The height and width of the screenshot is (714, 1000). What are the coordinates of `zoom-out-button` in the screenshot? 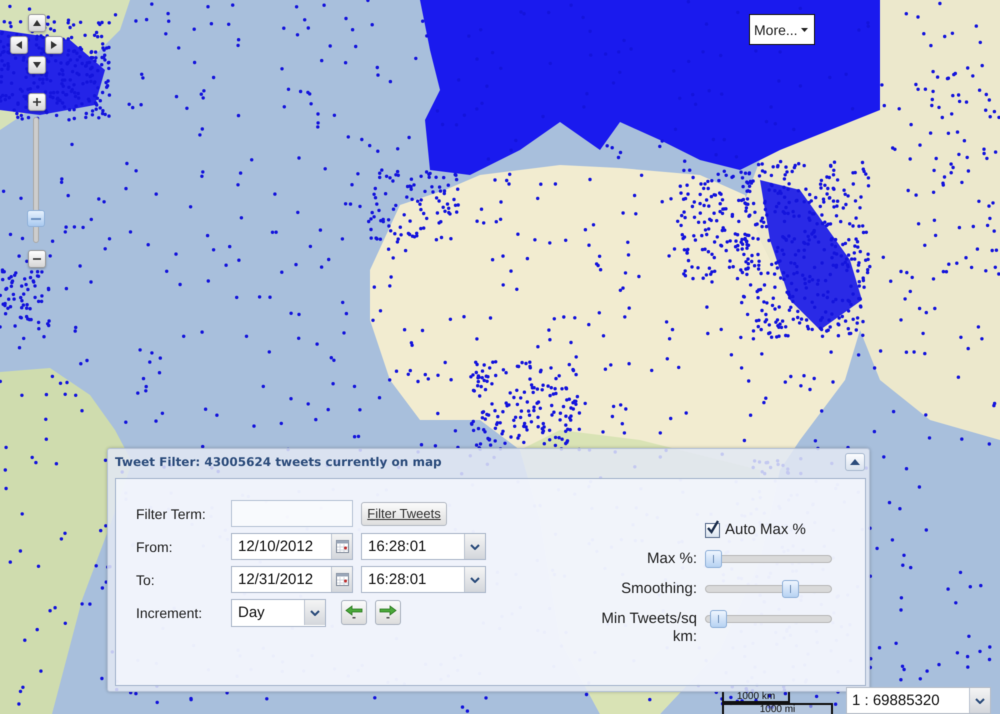 It's located at (37, 259).